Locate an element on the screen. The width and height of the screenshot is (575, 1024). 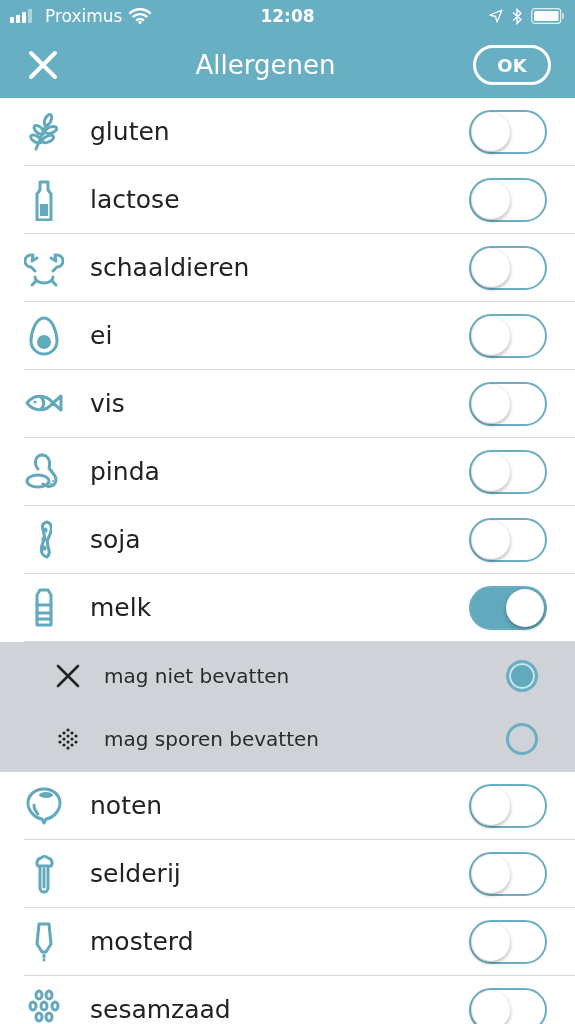
location-arrow-icon is located at coordinates (496, 16).